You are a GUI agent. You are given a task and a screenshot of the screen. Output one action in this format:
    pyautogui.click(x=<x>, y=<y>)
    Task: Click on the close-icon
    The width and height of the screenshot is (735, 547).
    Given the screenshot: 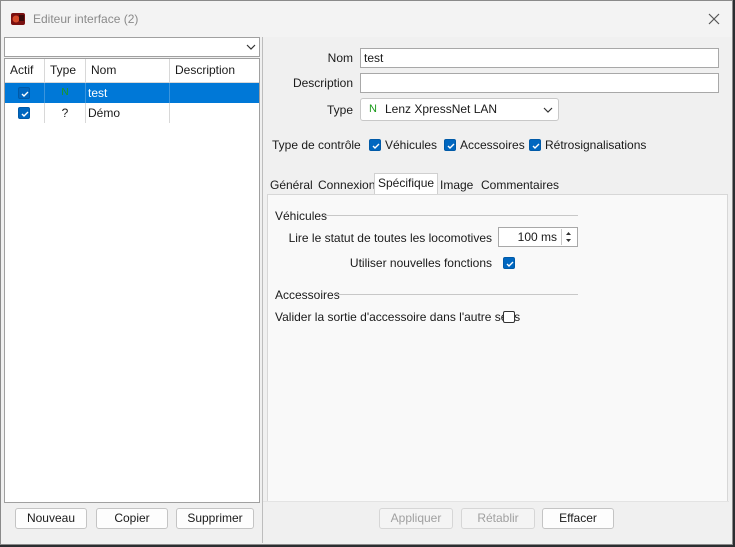 What is the action you would take?
    pyautogui.click(x=714, y=19)
    